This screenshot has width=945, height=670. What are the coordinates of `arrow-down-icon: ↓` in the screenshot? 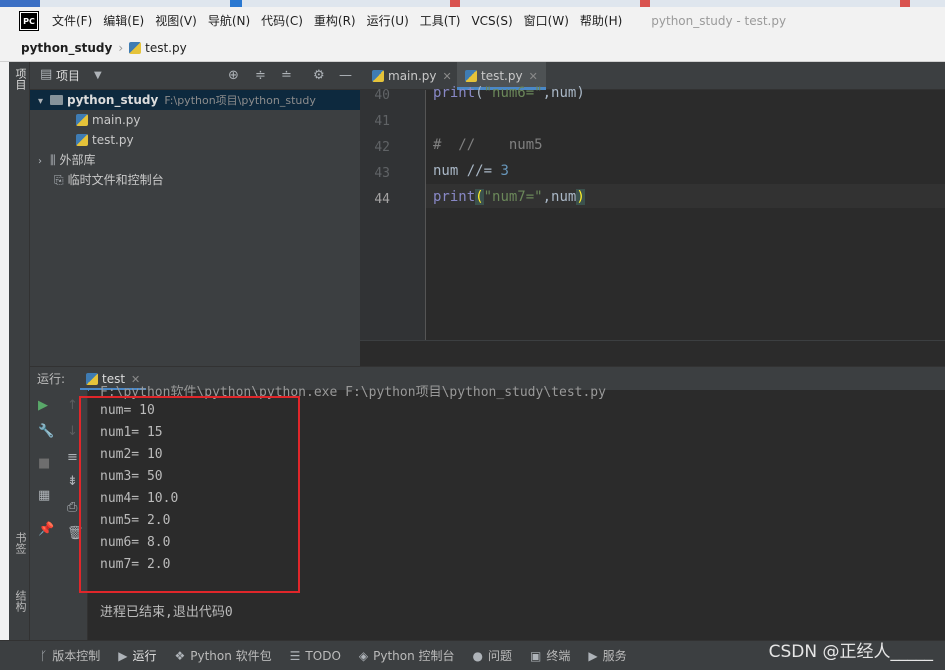 It's located at (72, 431).